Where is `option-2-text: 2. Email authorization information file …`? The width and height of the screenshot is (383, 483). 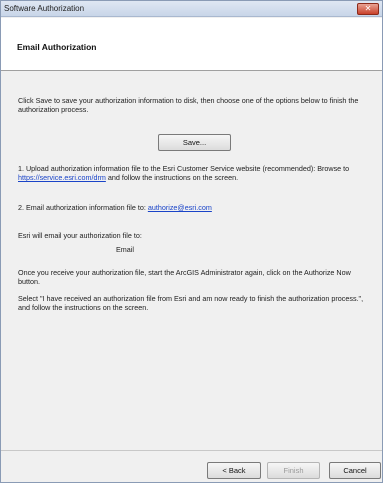
option-2-text: 2. Email authorization information file … is located at coordinates (194, 207).